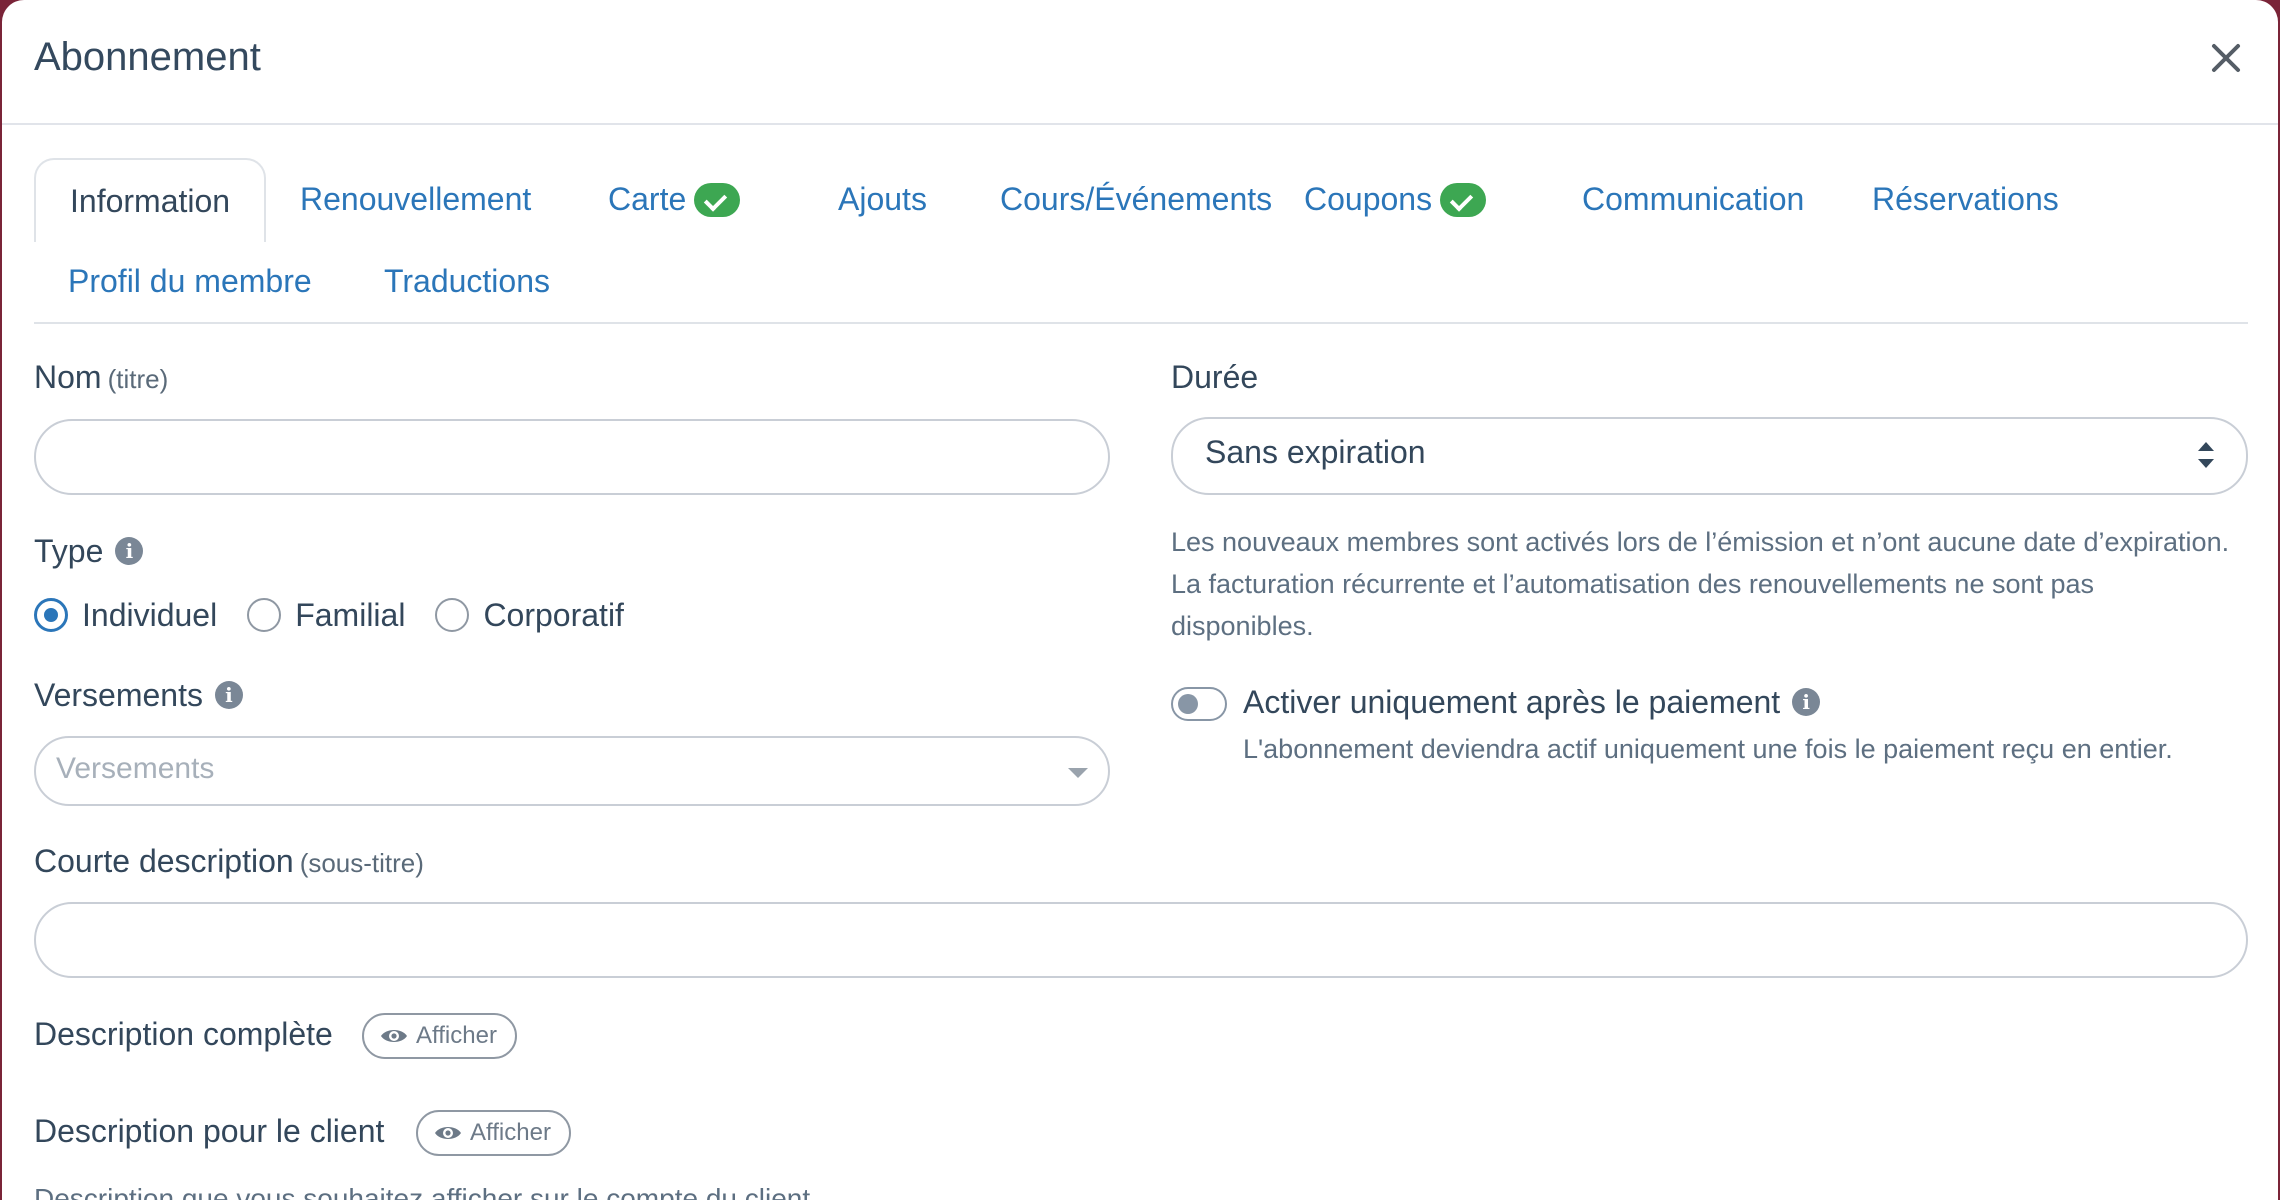 The height and width of the screenshot is (1200, 2280). Describe the element at coordinates (190, 281) in the screenshot. I see `tab-profil-du-membre: Profil du membre` at that location.